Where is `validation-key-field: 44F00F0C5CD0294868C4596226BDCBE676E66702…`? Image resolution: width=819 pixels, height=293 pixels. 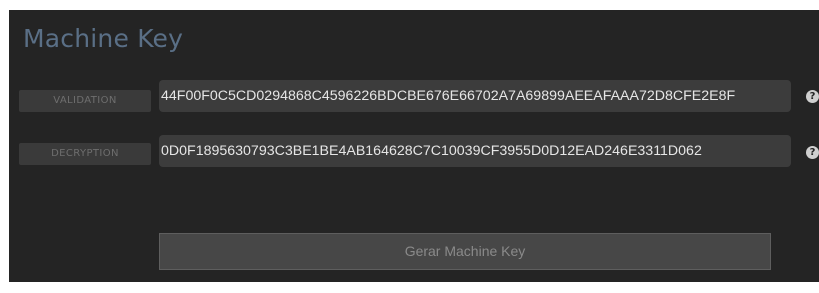 validation-key-field: 44F00F0C5CD0294868C4596226BDCBE676E66702… is located at coordinates (475, 96).